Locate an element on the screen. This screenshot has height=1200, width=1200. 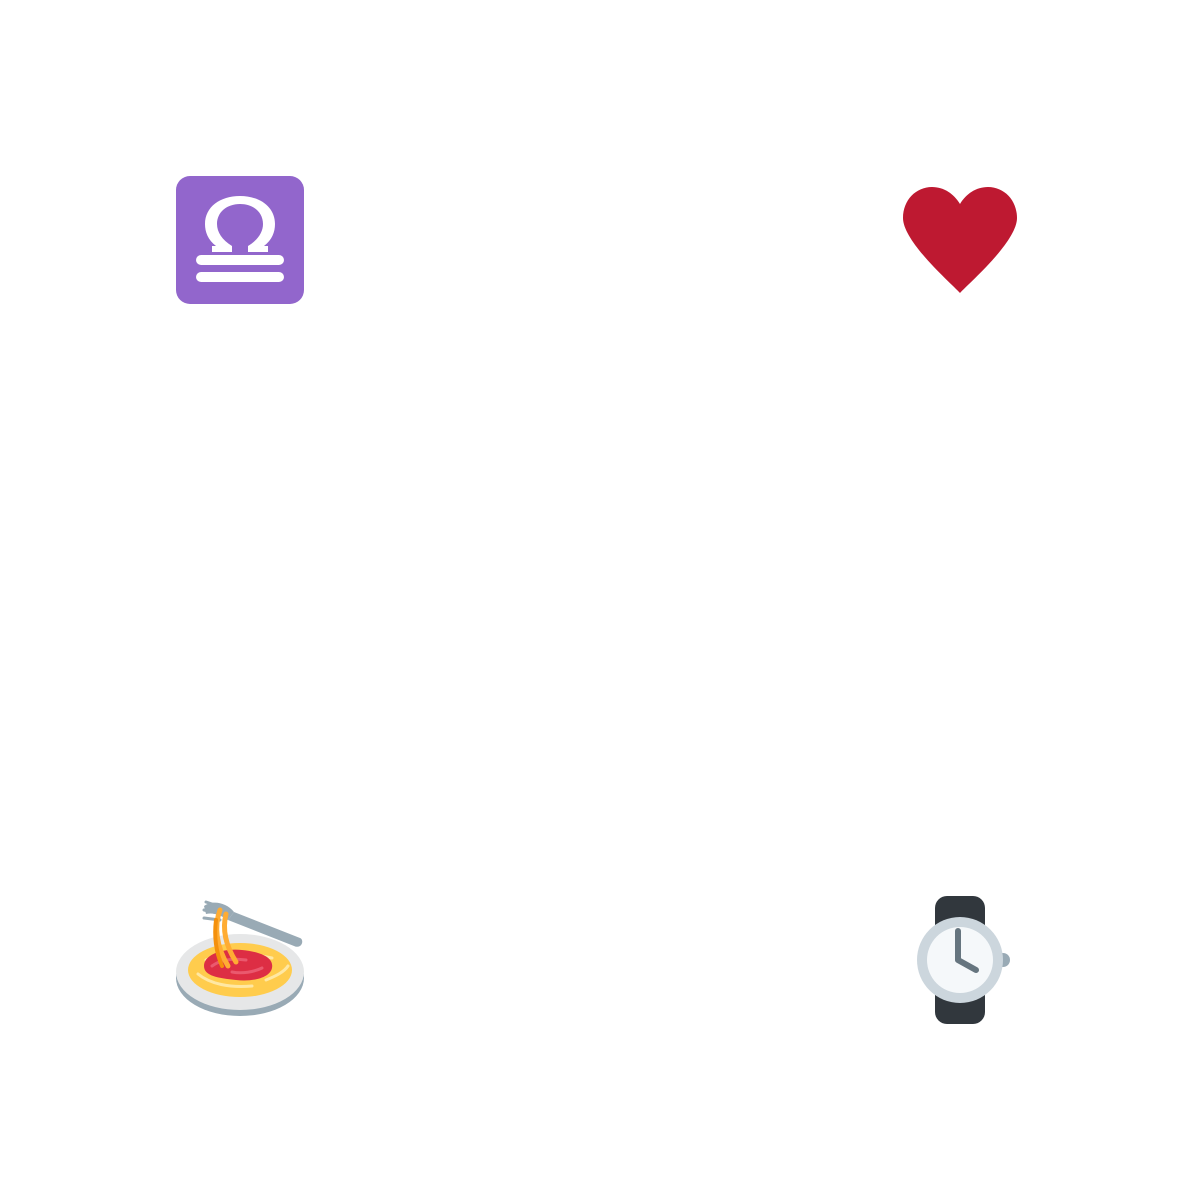
libra-icon is located at coordinates (240, 240).